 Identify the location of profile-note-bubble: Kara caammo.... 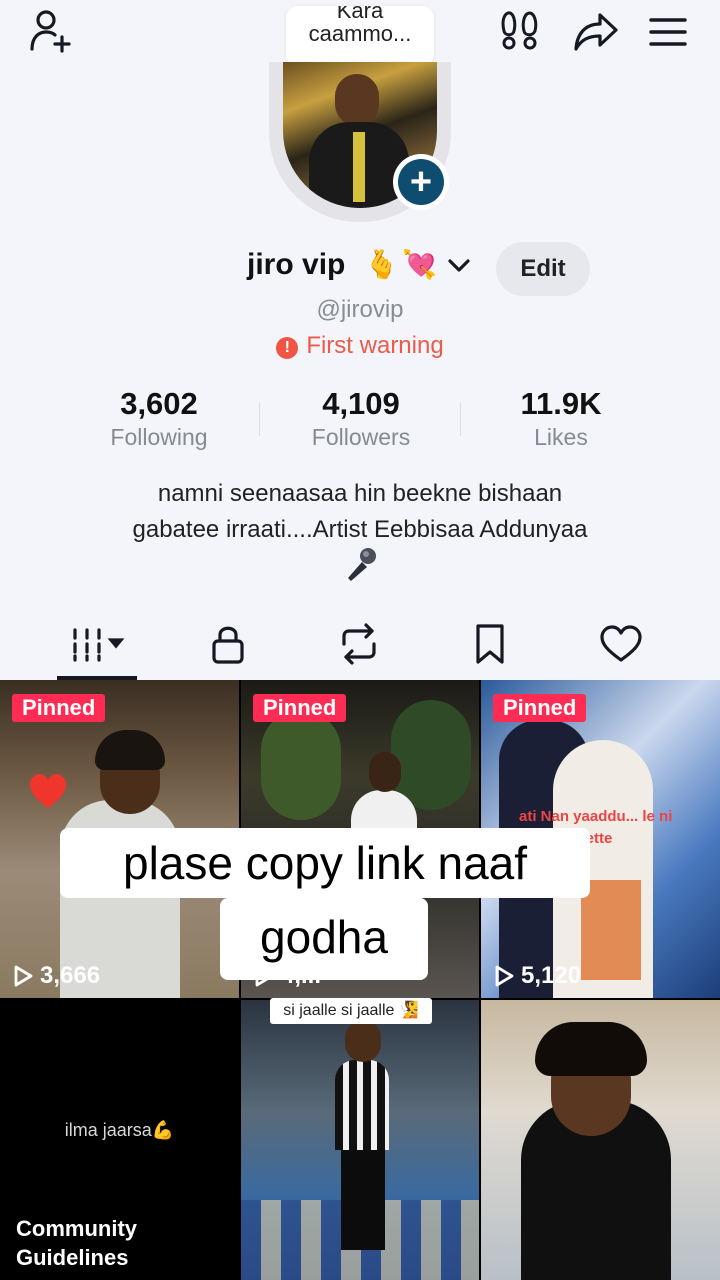
(360, 36).